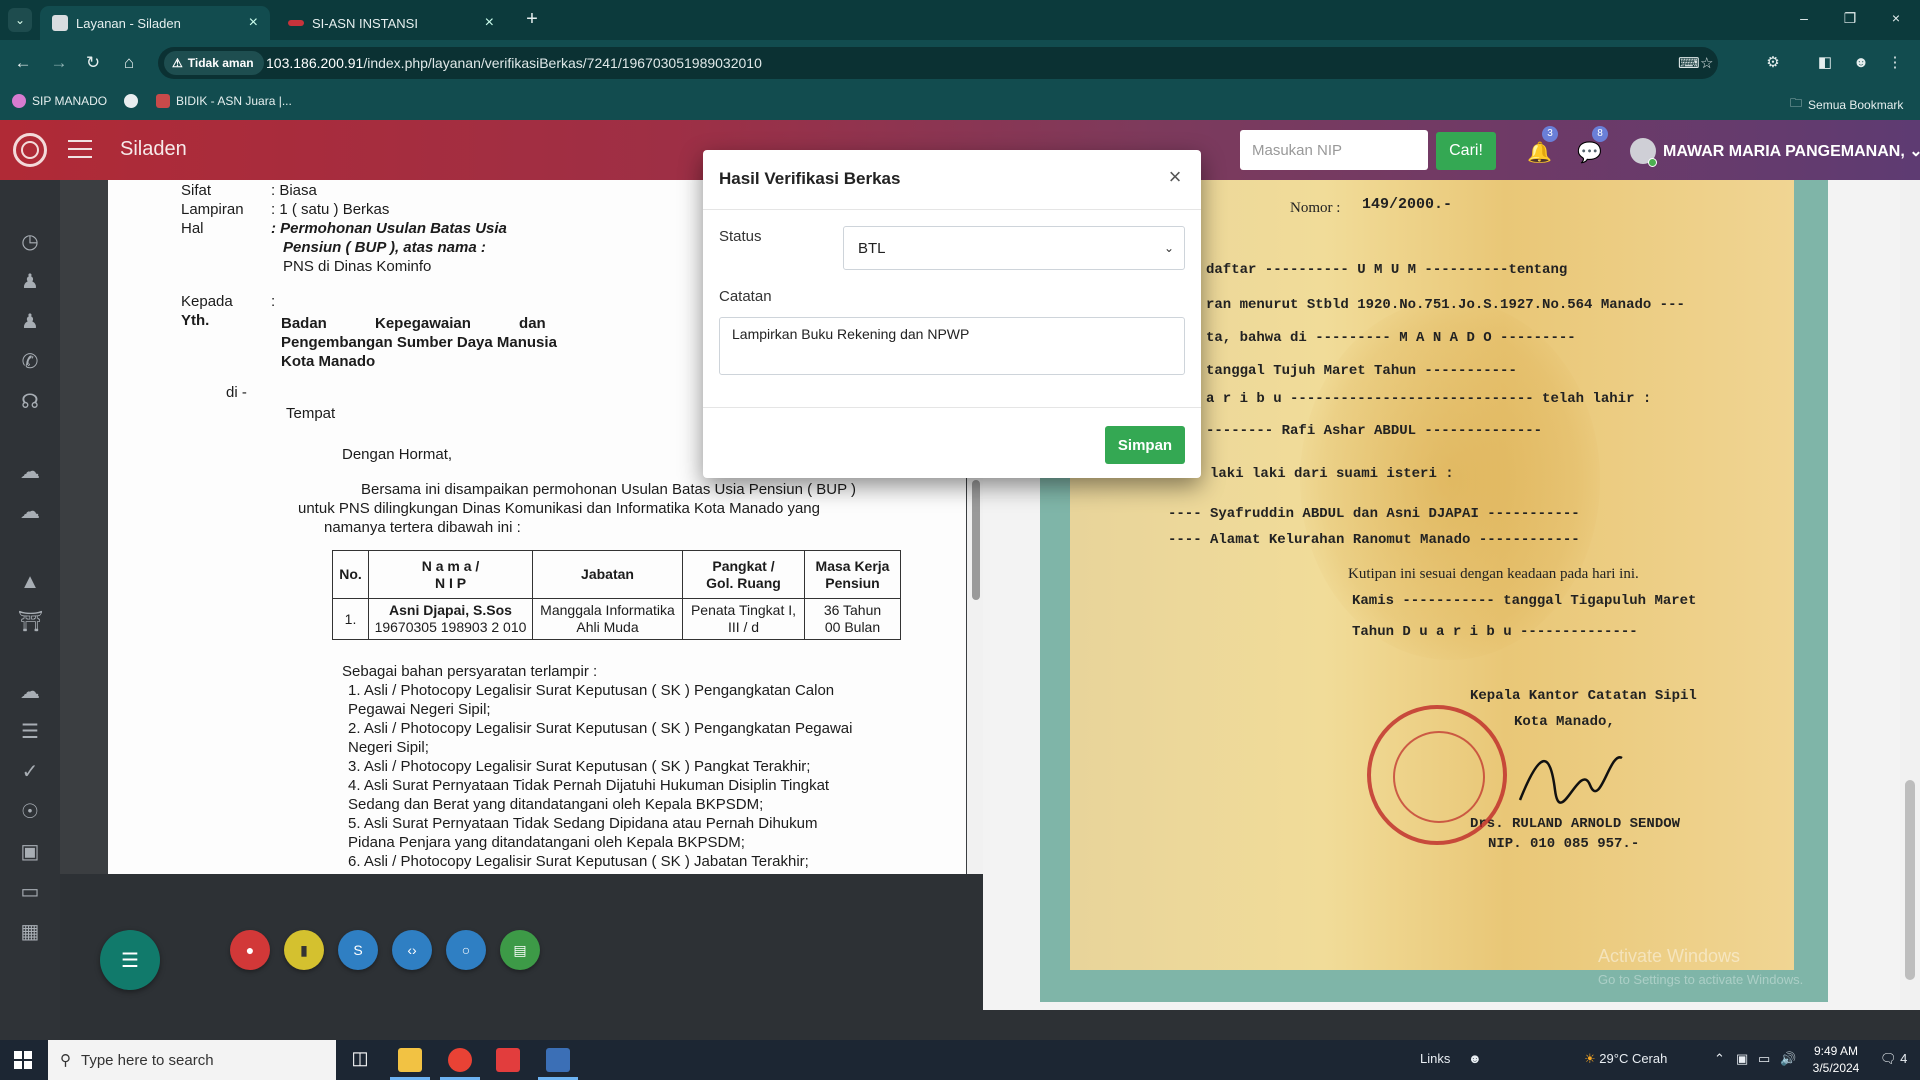 Image resolution: width=1920 pixels, height=1080 pixels. Describe the element at coordinates (155, 23) in the screenshot. I see `tab-layanan-siladen: Layanan - Siladen ×` at that location.